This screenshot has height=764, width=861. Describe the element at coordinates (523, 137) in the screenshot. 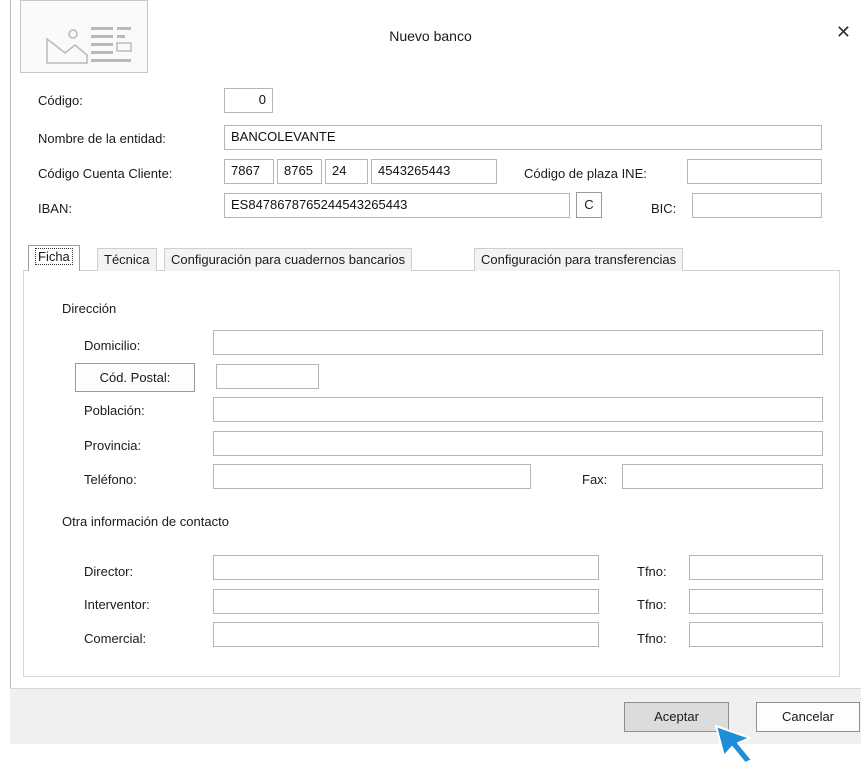

I see `nombre-entidad-field: BANCOLEVANTE` at that location.